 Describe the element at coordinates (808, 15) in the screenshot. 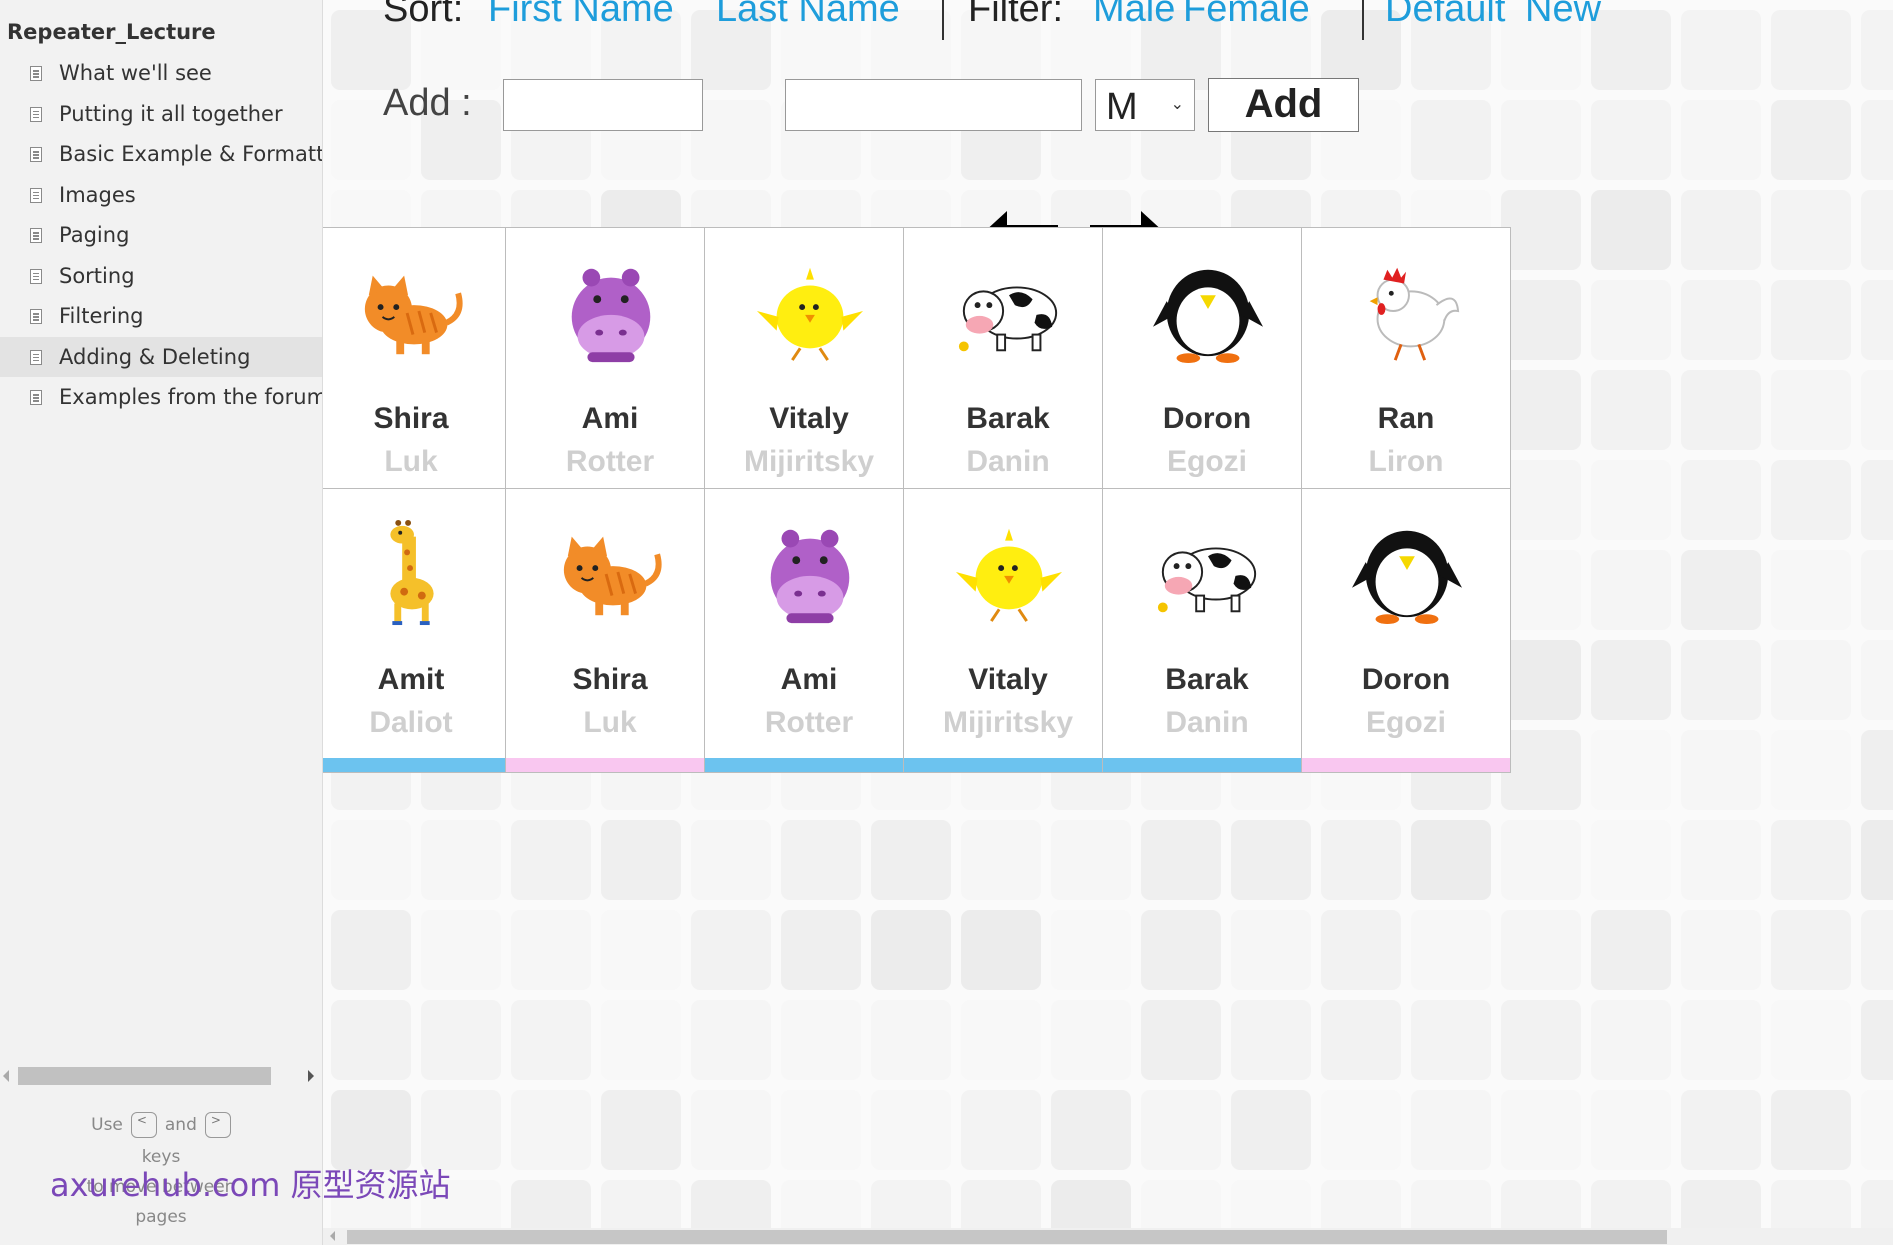

I see `sort-last-name-link: Last Name` at that location.